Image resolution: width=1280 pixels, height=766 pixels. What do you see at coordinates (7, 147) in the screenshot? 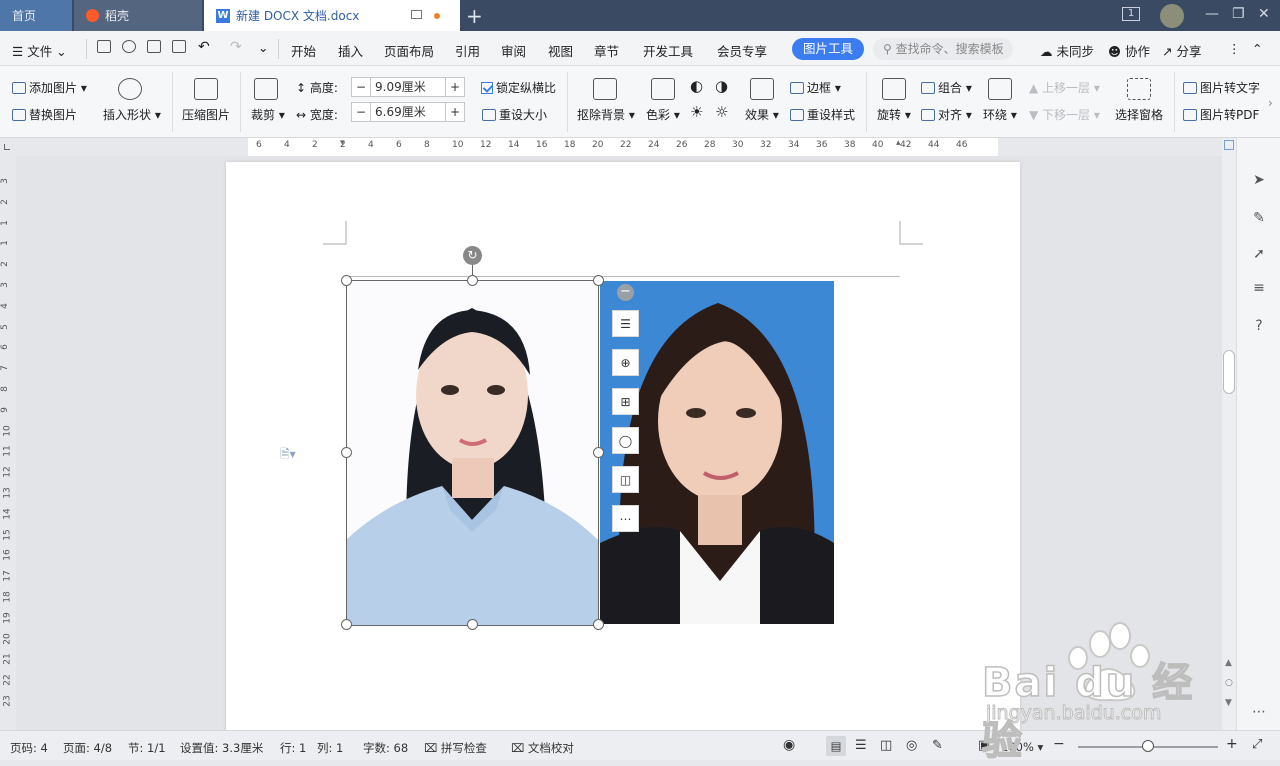
I see `tab-stop-icon` at bounding box center [7, 147].